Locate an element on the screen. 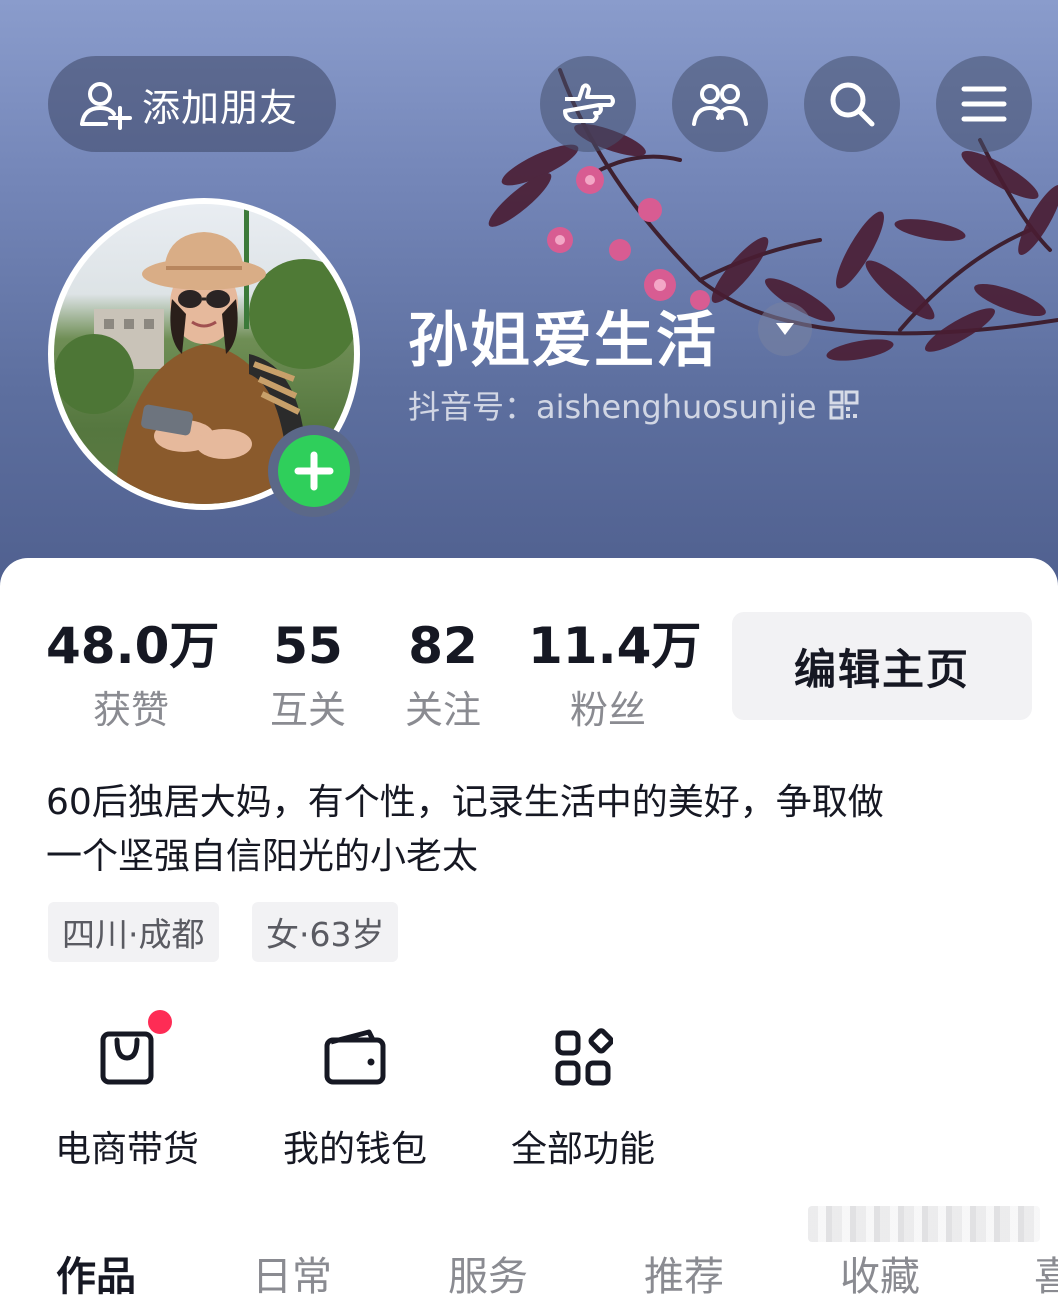  ecommerce-button: 电商带货 is located at coordinates (127, 1091).